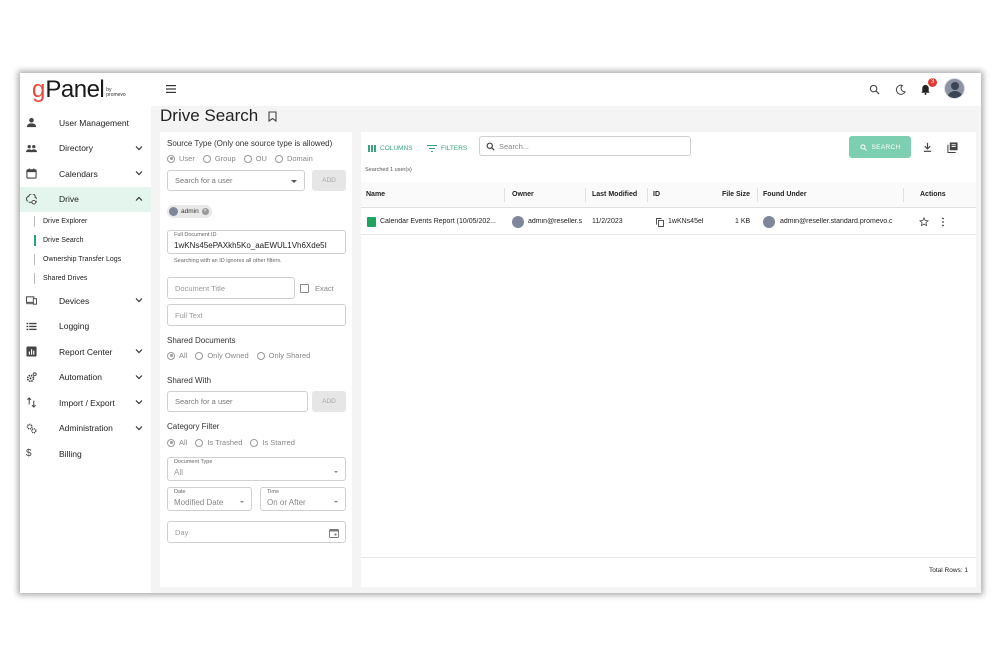 This screenshot has width=1000, height=665. What do you see at coordinates (39, 89) in the screenshot?
I see `logo-g: g` at bounding box center [39, 89].